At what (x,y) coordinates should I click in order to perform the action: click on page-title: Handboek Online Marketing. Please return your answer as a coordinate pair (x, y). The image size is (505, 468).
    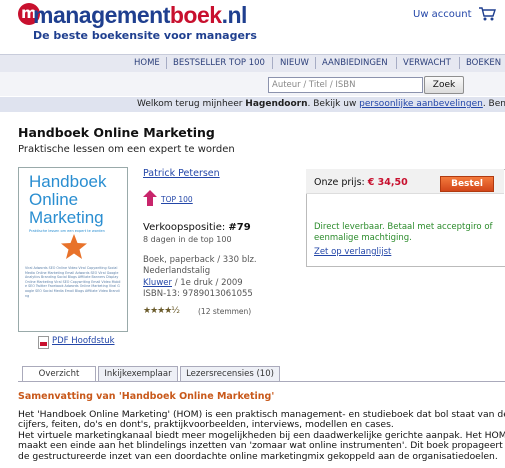
    Looking at the image, I should click on (116, 132).